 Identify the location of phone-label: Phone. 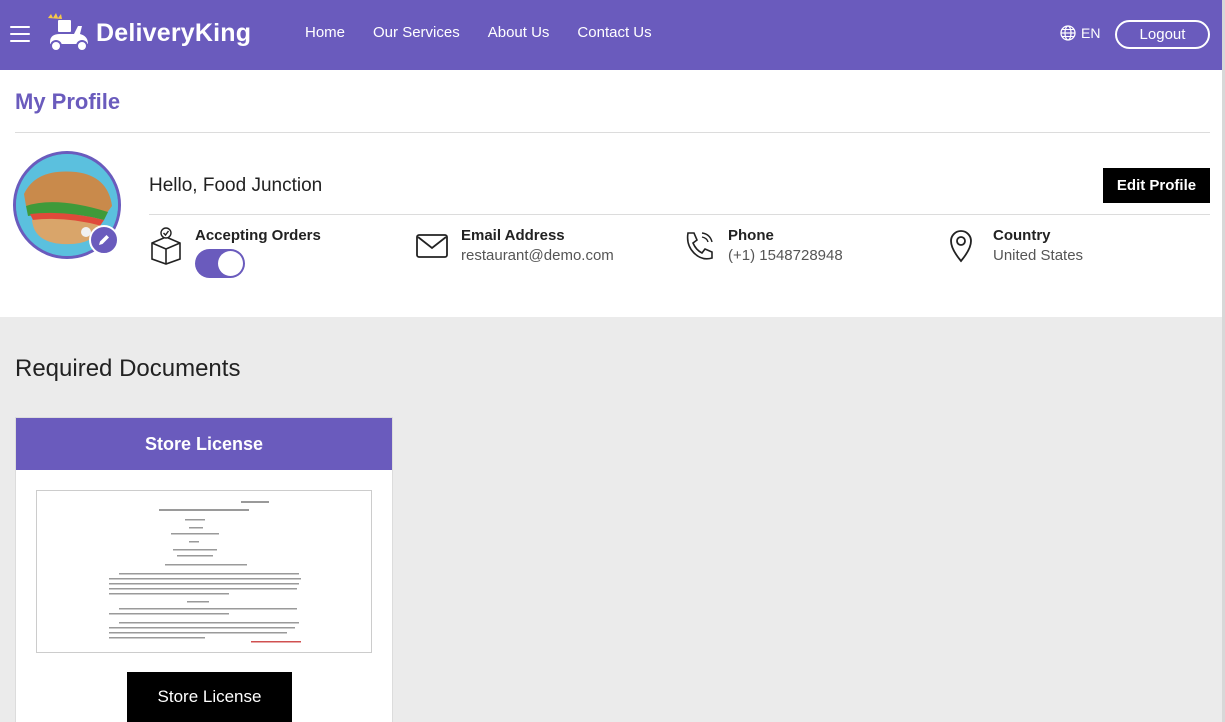
(751, 235).